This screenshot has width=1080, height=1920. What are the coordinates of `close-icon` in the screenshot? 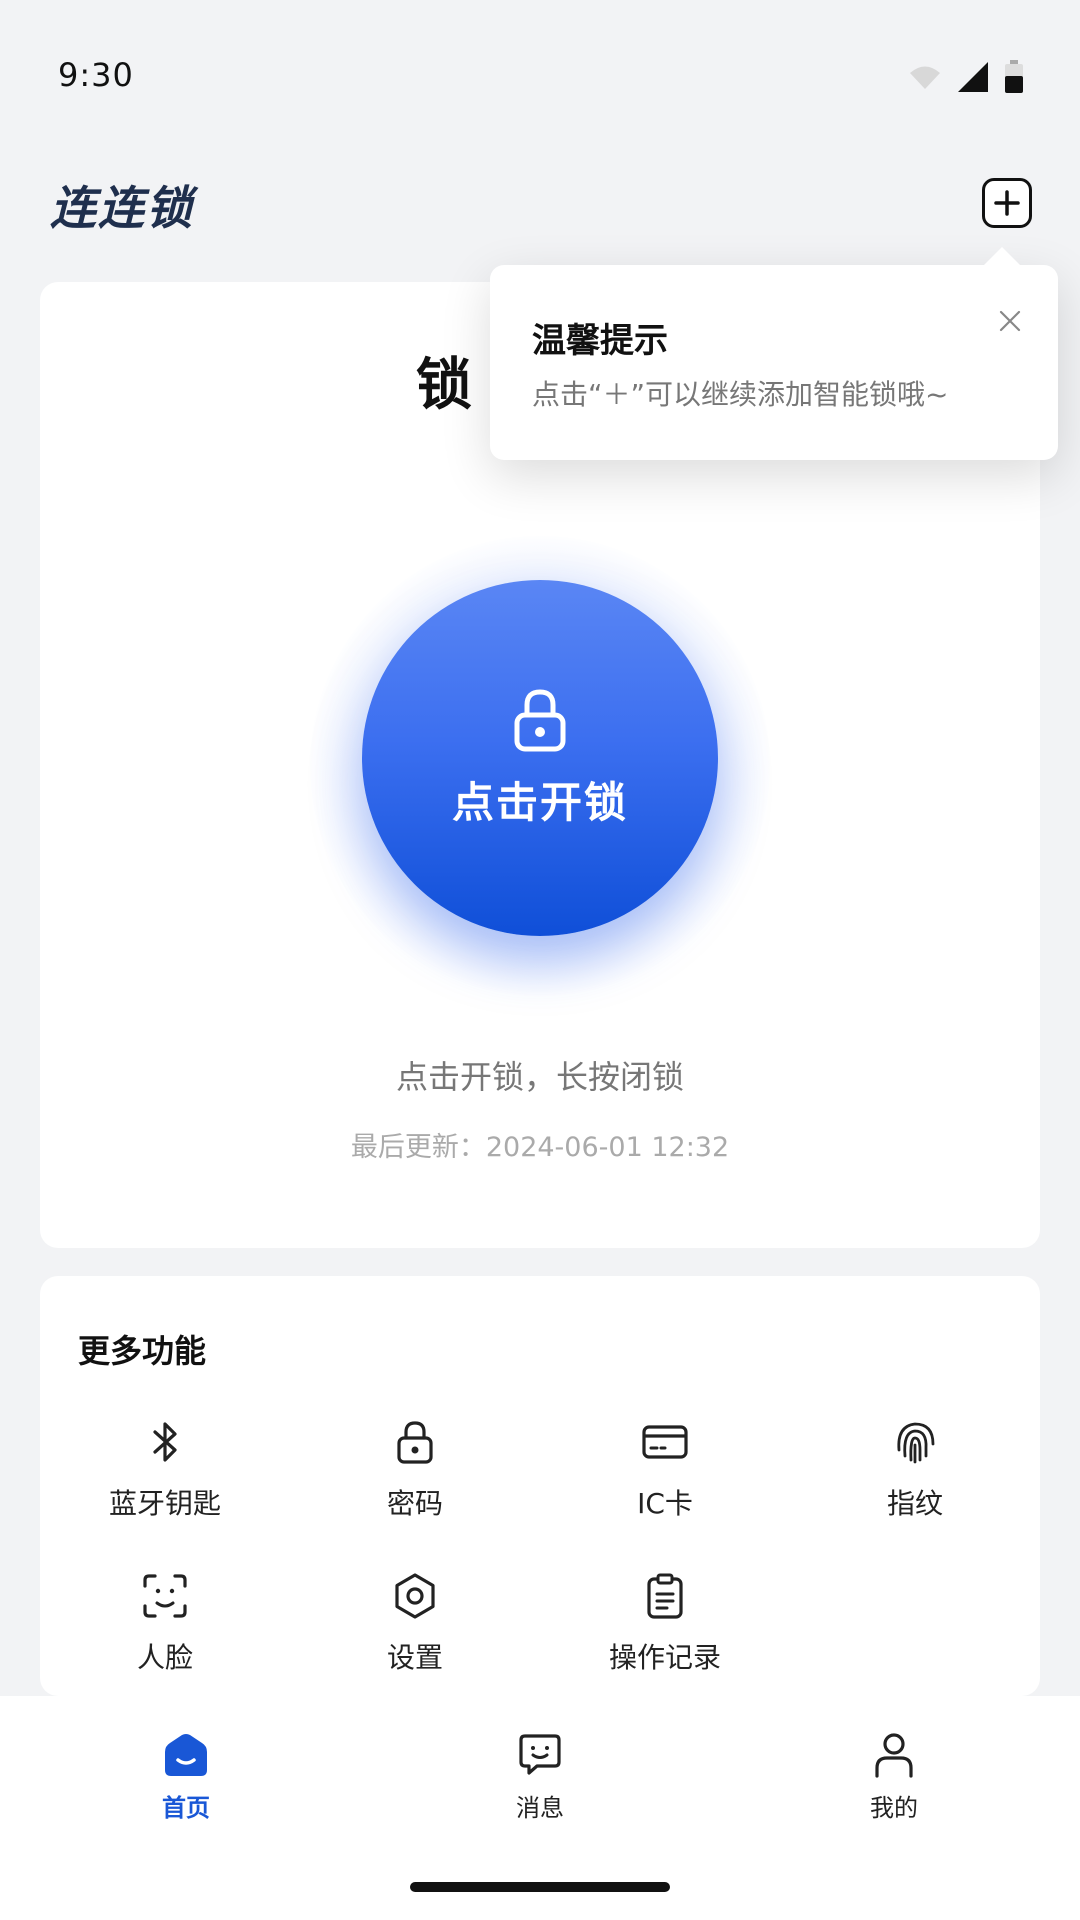 It's located at (1010, 321).